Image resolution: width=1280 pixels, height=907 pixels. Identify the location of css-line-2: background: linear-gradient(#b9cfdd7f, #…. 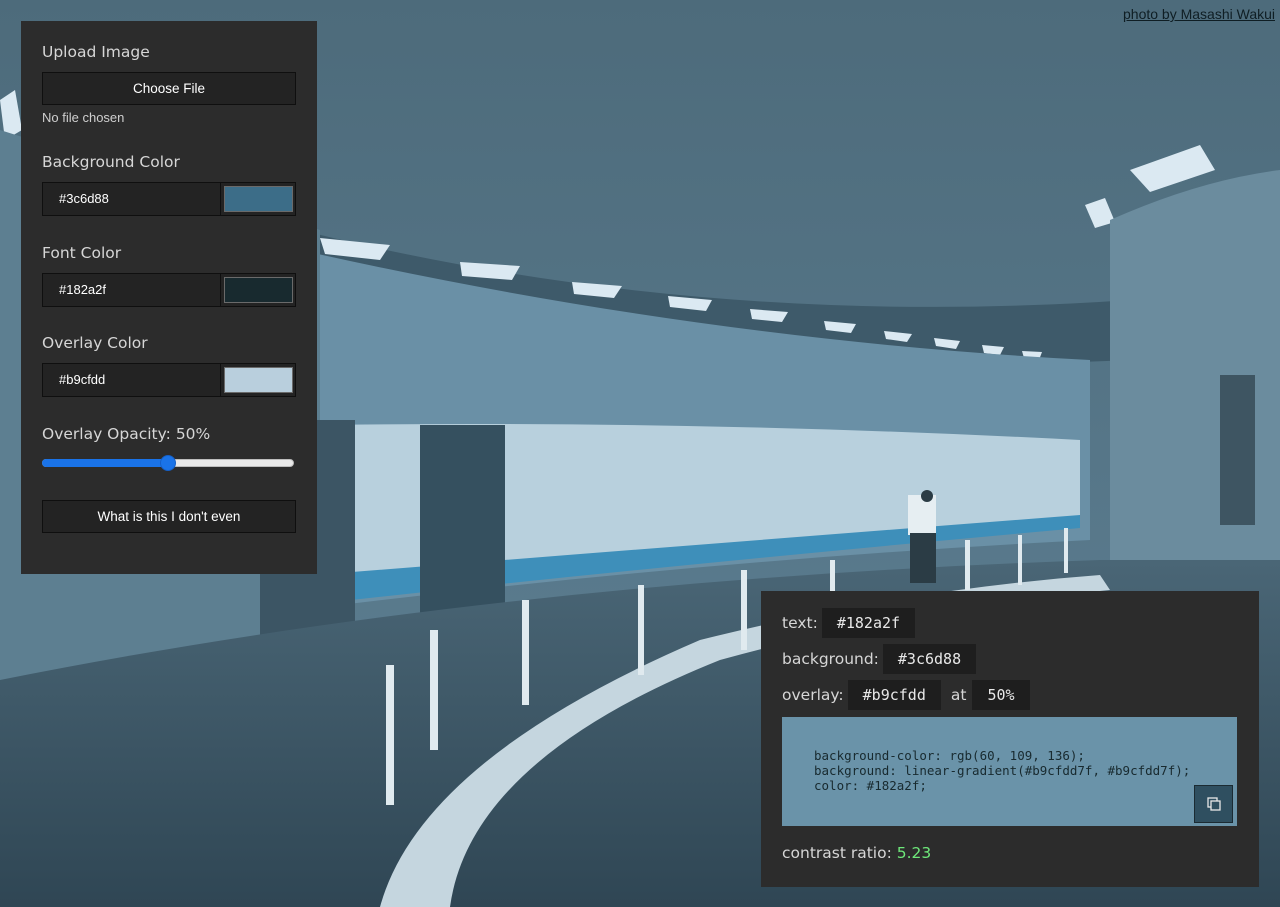
(1002, 770).